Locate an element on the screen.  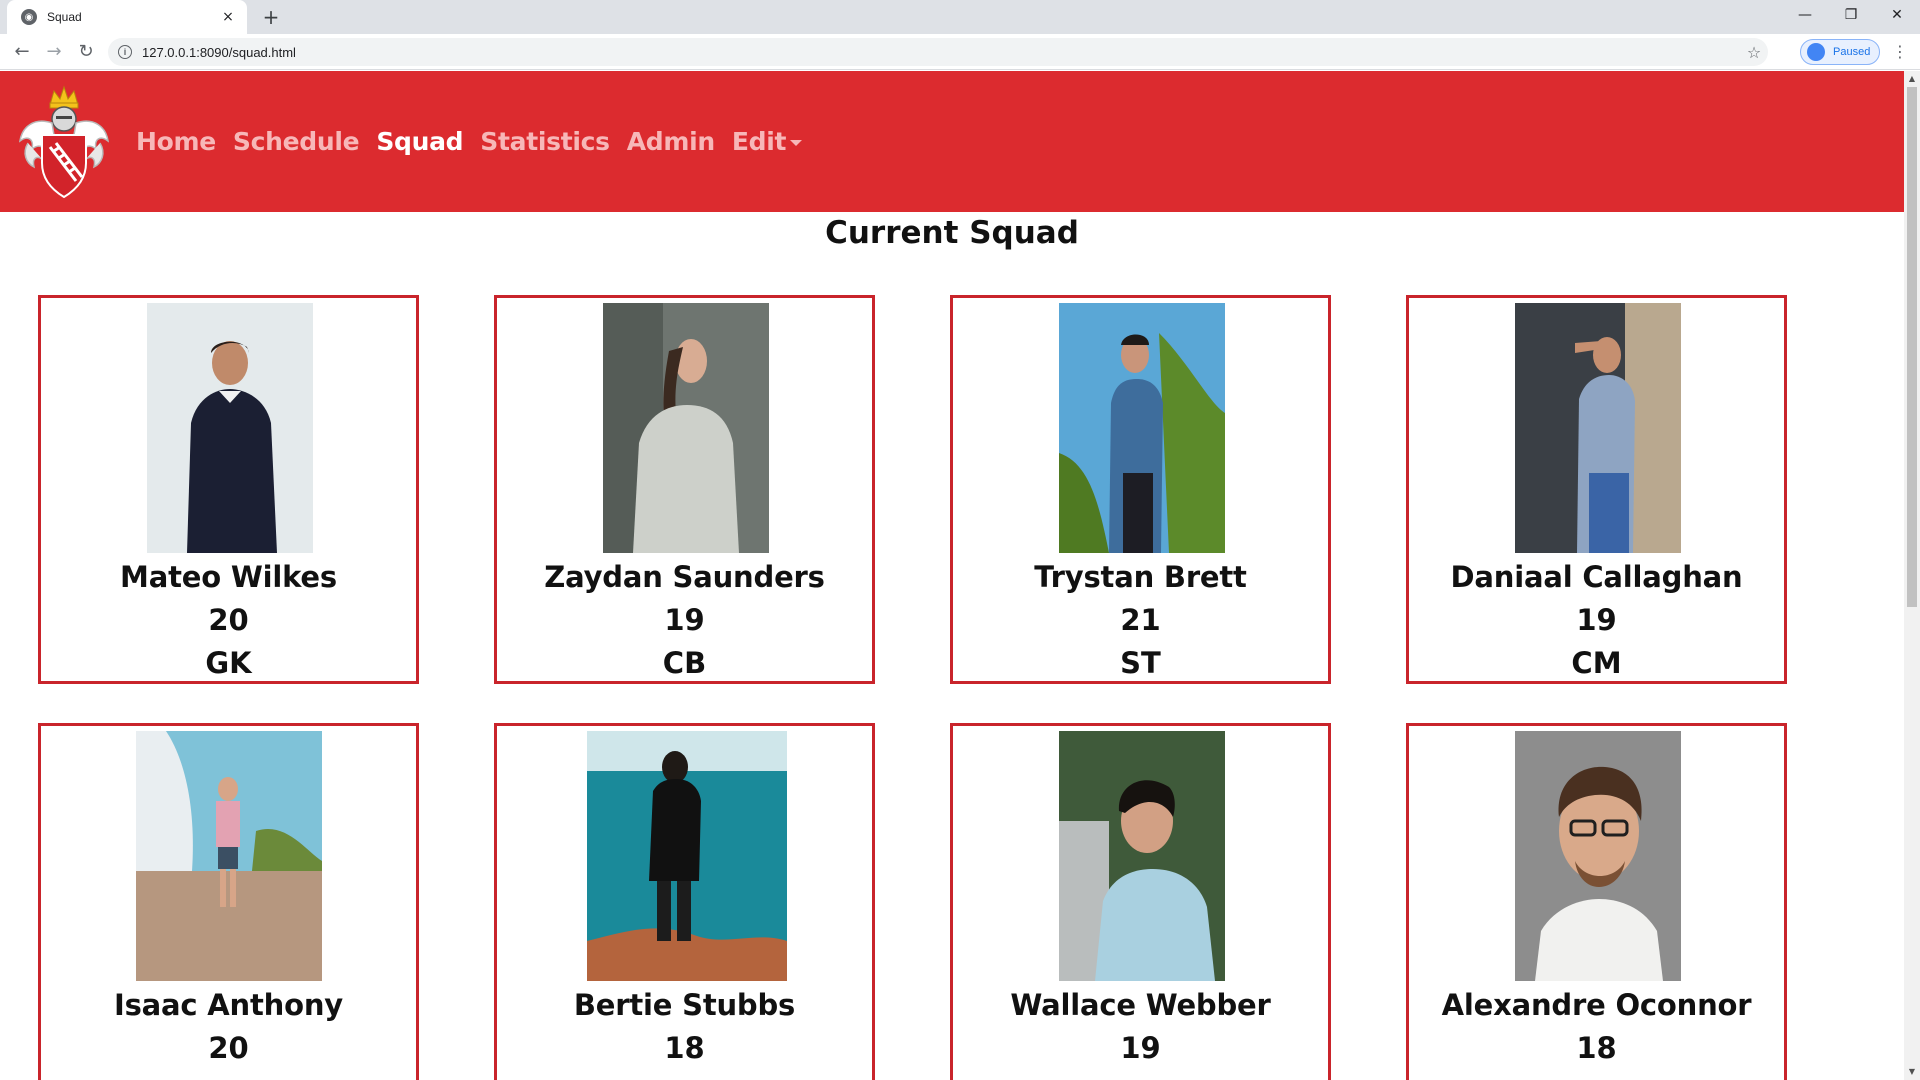
player-name: Alexandre Oconnor is located at coordinates (1596, 1005).